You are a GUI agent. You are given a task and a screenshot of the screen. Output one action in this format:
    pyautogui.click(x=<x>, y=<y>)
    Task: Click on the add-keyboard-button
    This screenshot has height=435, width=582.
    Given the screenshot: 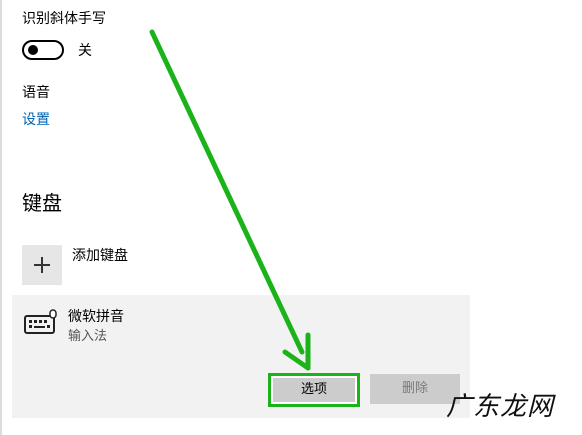 What is the action you would take?
    pyautogui.click(x=42, y=265)
    